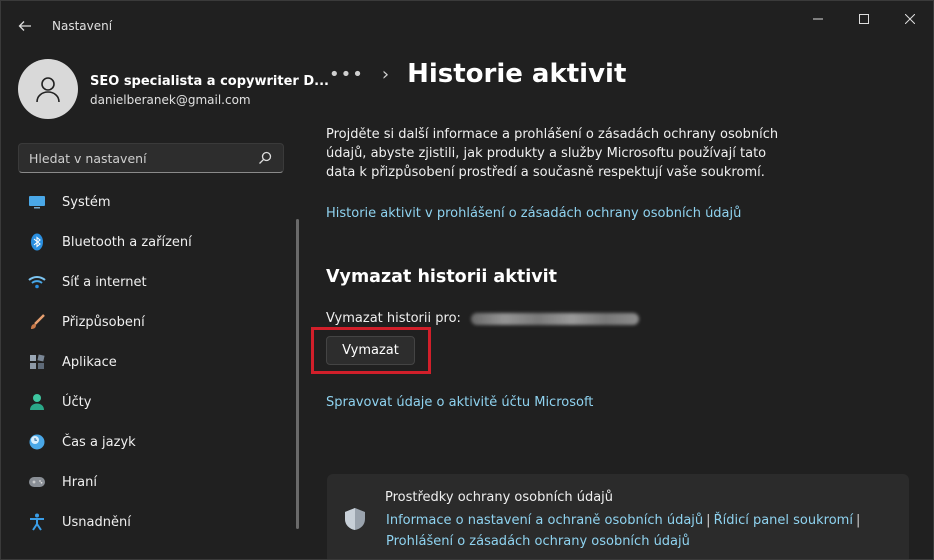 The width and height of the screenshot is (934, 560). What do you see at coordinates (152, 202) in the screenshot?
I see `sidebar-item-system: Systém` at bounding box center [152, 202].